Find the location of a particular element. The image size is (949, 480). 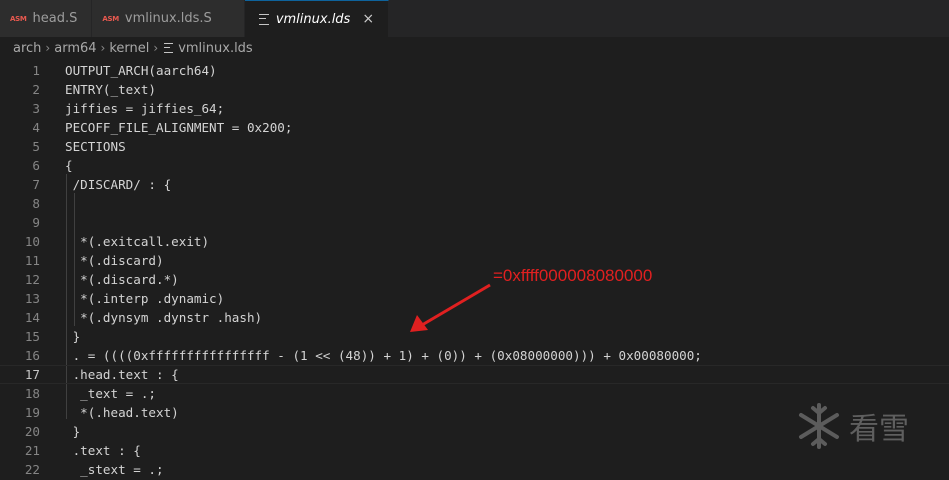

code-text: *(.exitcall.exit) is located at coordinates (137, 241).